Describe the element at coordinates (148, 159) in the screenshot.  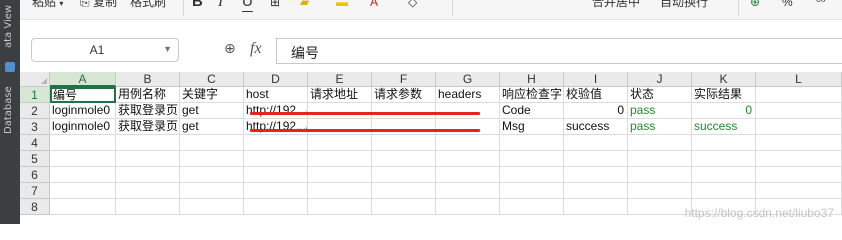
I see `cell-b5` at that location.